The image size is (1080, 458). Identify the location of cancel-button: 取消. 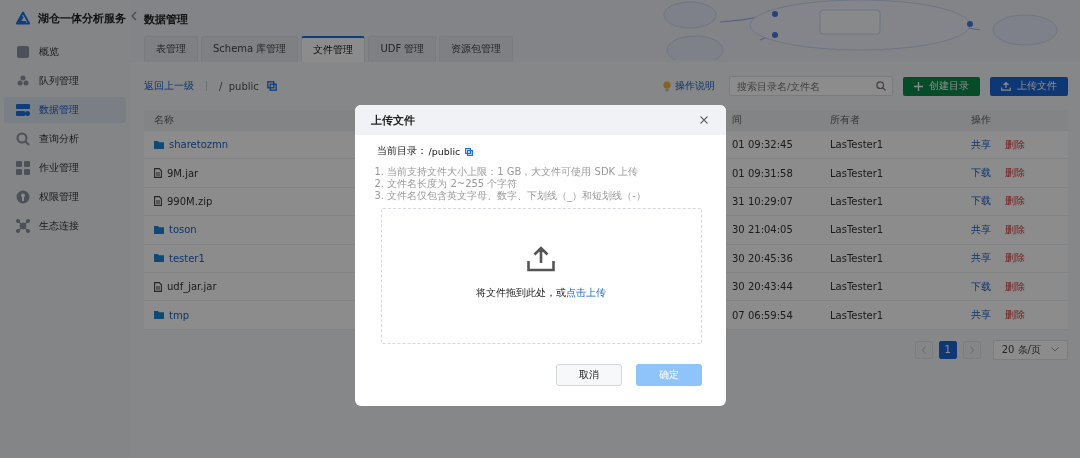
(588, 375).